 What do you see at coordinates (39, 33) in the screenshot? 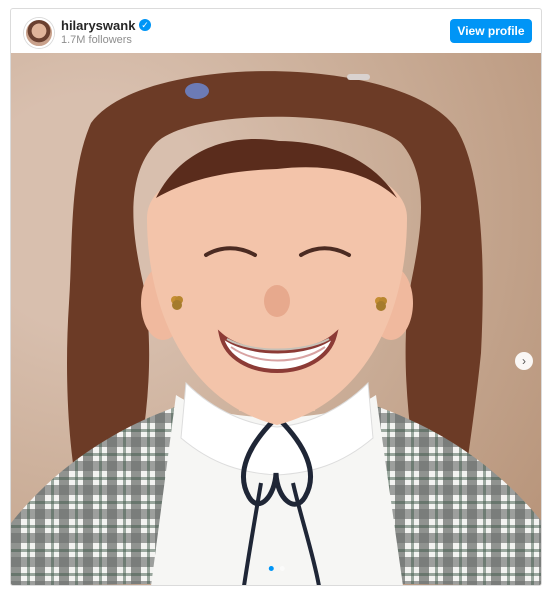
I see `profile-avatar` at bounding box center [39, 33].